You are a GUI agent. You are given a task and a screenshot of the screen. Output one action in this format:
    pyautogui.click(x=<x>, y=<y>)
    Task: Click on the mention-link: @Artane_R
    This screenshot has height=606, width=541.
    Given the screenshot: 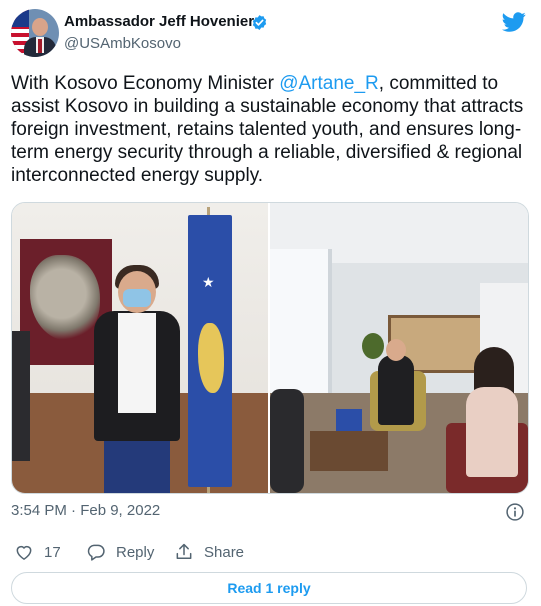 What is the action you would take?
    pyautogui.click(x=329, y=83)
    